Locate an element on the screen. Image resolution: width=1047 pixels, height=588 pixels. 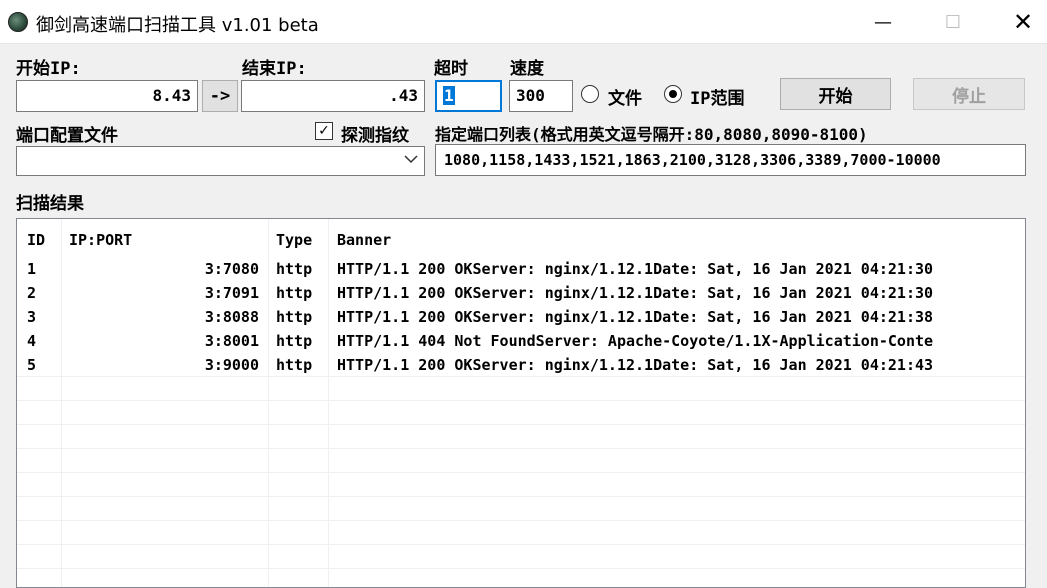
port-list-label: 指定端口列表(格式用英文逗号隔开:80,8080,8090-8100) is located at coordinates (651, 134).